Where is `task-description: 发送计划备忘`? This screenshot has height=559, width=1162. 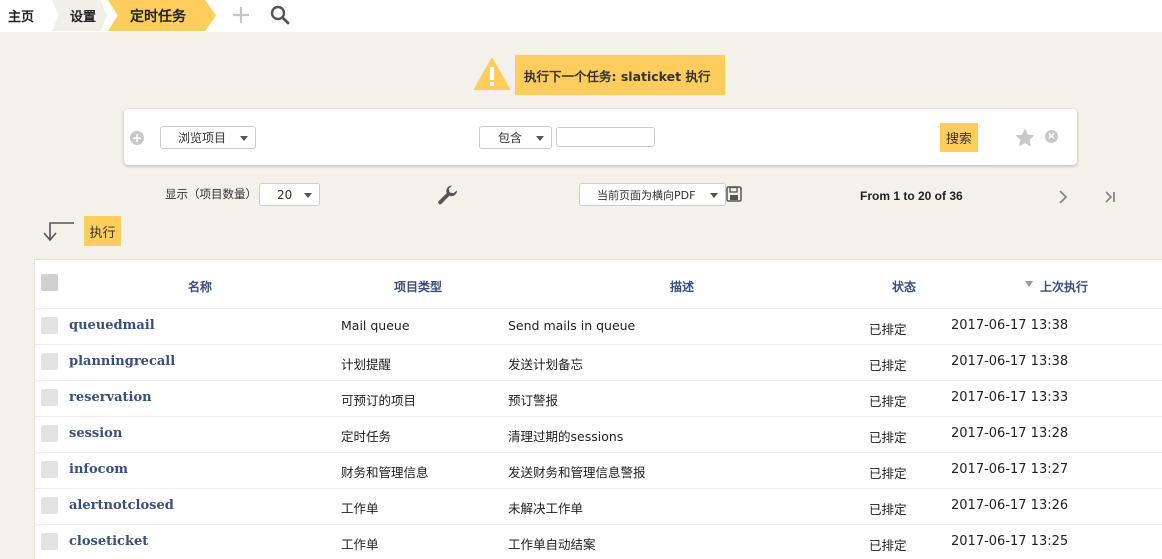
task-description: 发送计划备忘 is located at coordinates (546, 364).